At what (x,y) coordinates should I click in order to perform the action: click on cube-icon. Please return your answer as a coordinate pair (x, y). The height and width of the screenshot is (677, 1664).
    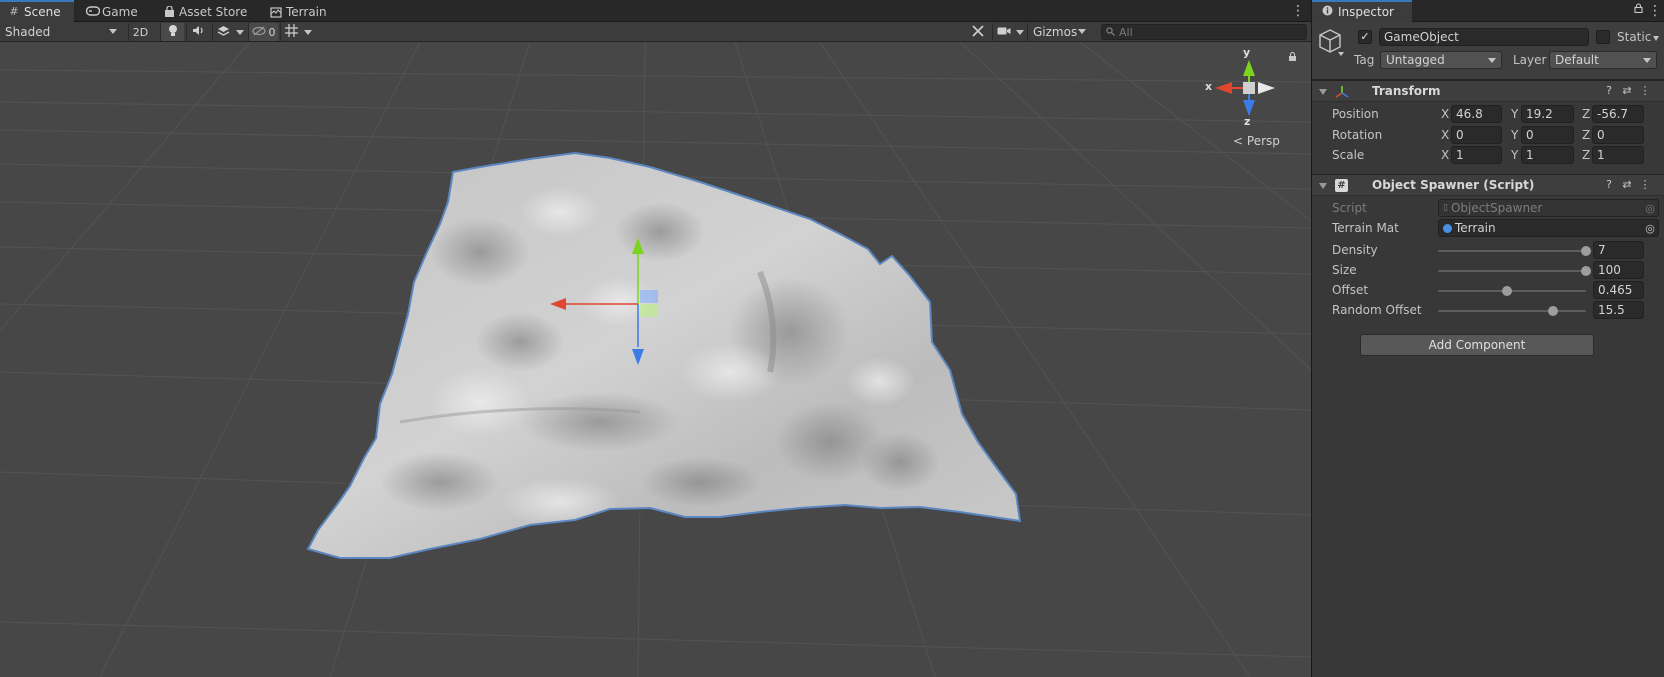
    Looking at the image, I should click on (1332, 44).